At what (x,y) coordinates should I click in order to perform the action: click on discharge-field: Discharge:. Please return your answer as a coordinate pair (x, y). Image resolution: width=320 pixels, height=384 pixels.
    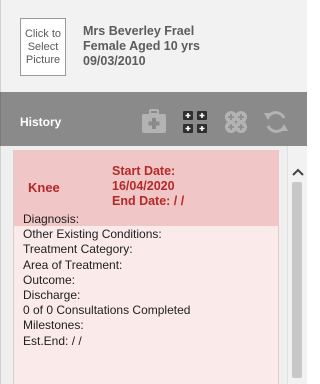
    Looking at the image, I should click on (52, 295).